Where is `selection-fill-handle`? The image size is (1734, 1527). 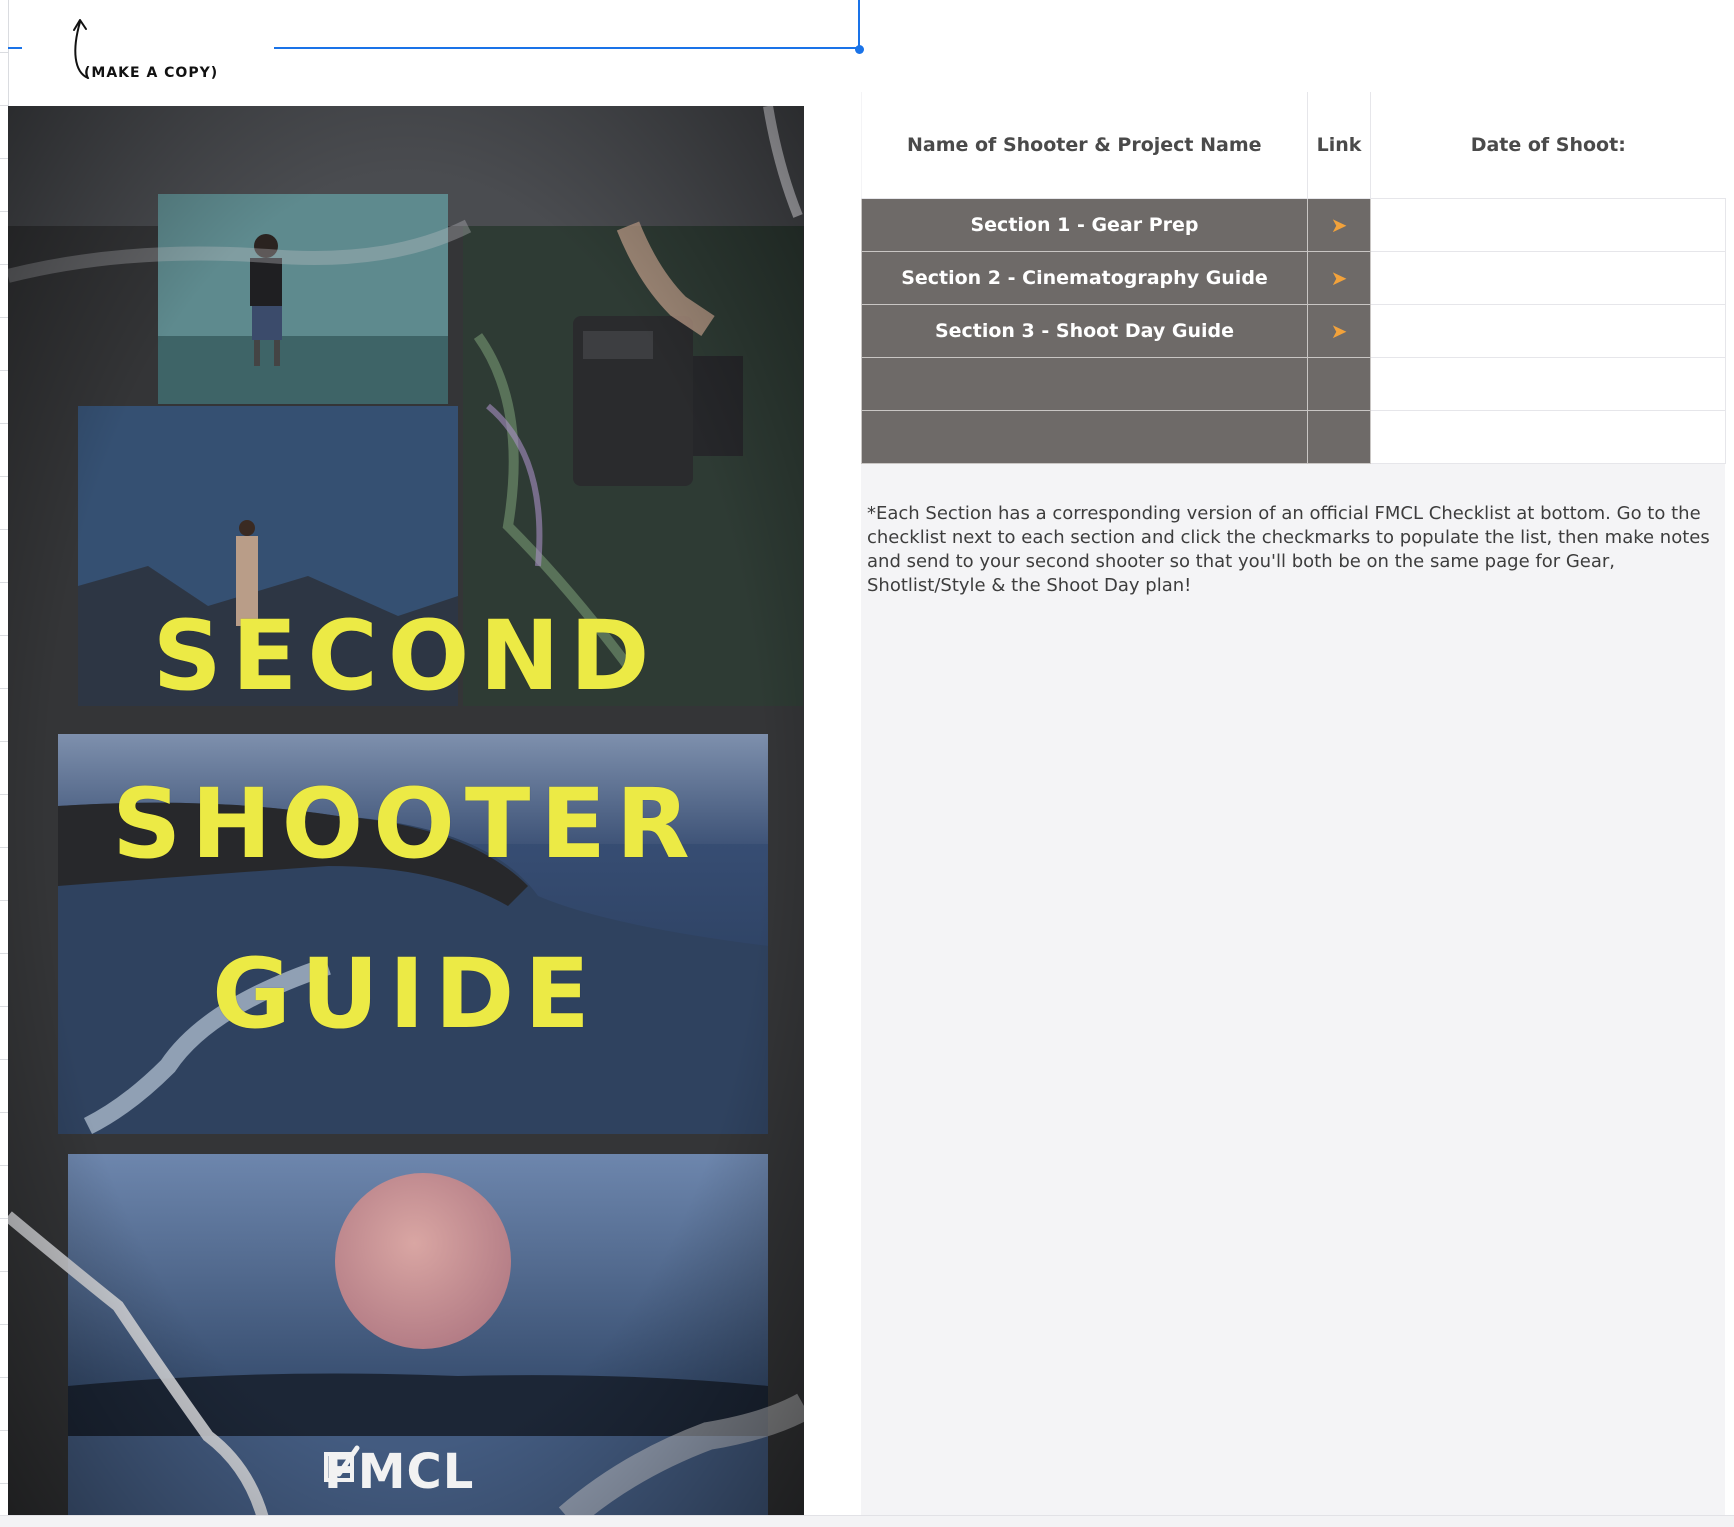 selection-fill-handle is located at coordinates (859, 49).